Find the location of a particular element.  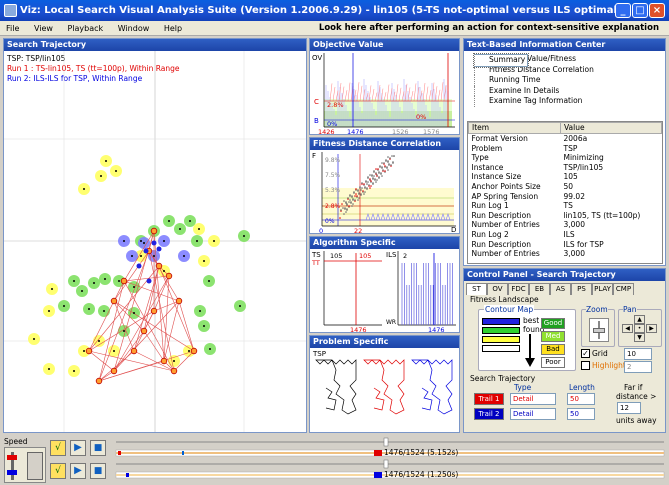

as-tt-label: TT is located at coordinates (315, 263).